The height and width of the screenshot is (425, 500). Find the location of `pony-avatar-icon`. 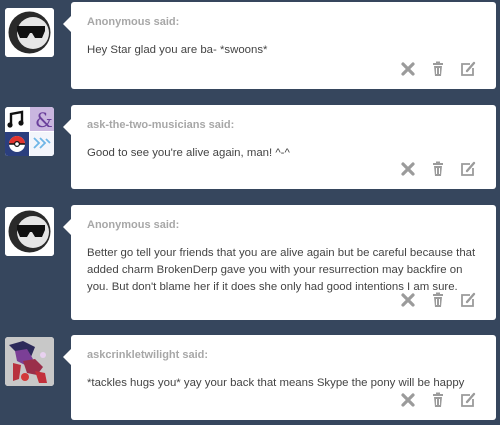

pony-avatar-icon is located at coordinates (29, 361).